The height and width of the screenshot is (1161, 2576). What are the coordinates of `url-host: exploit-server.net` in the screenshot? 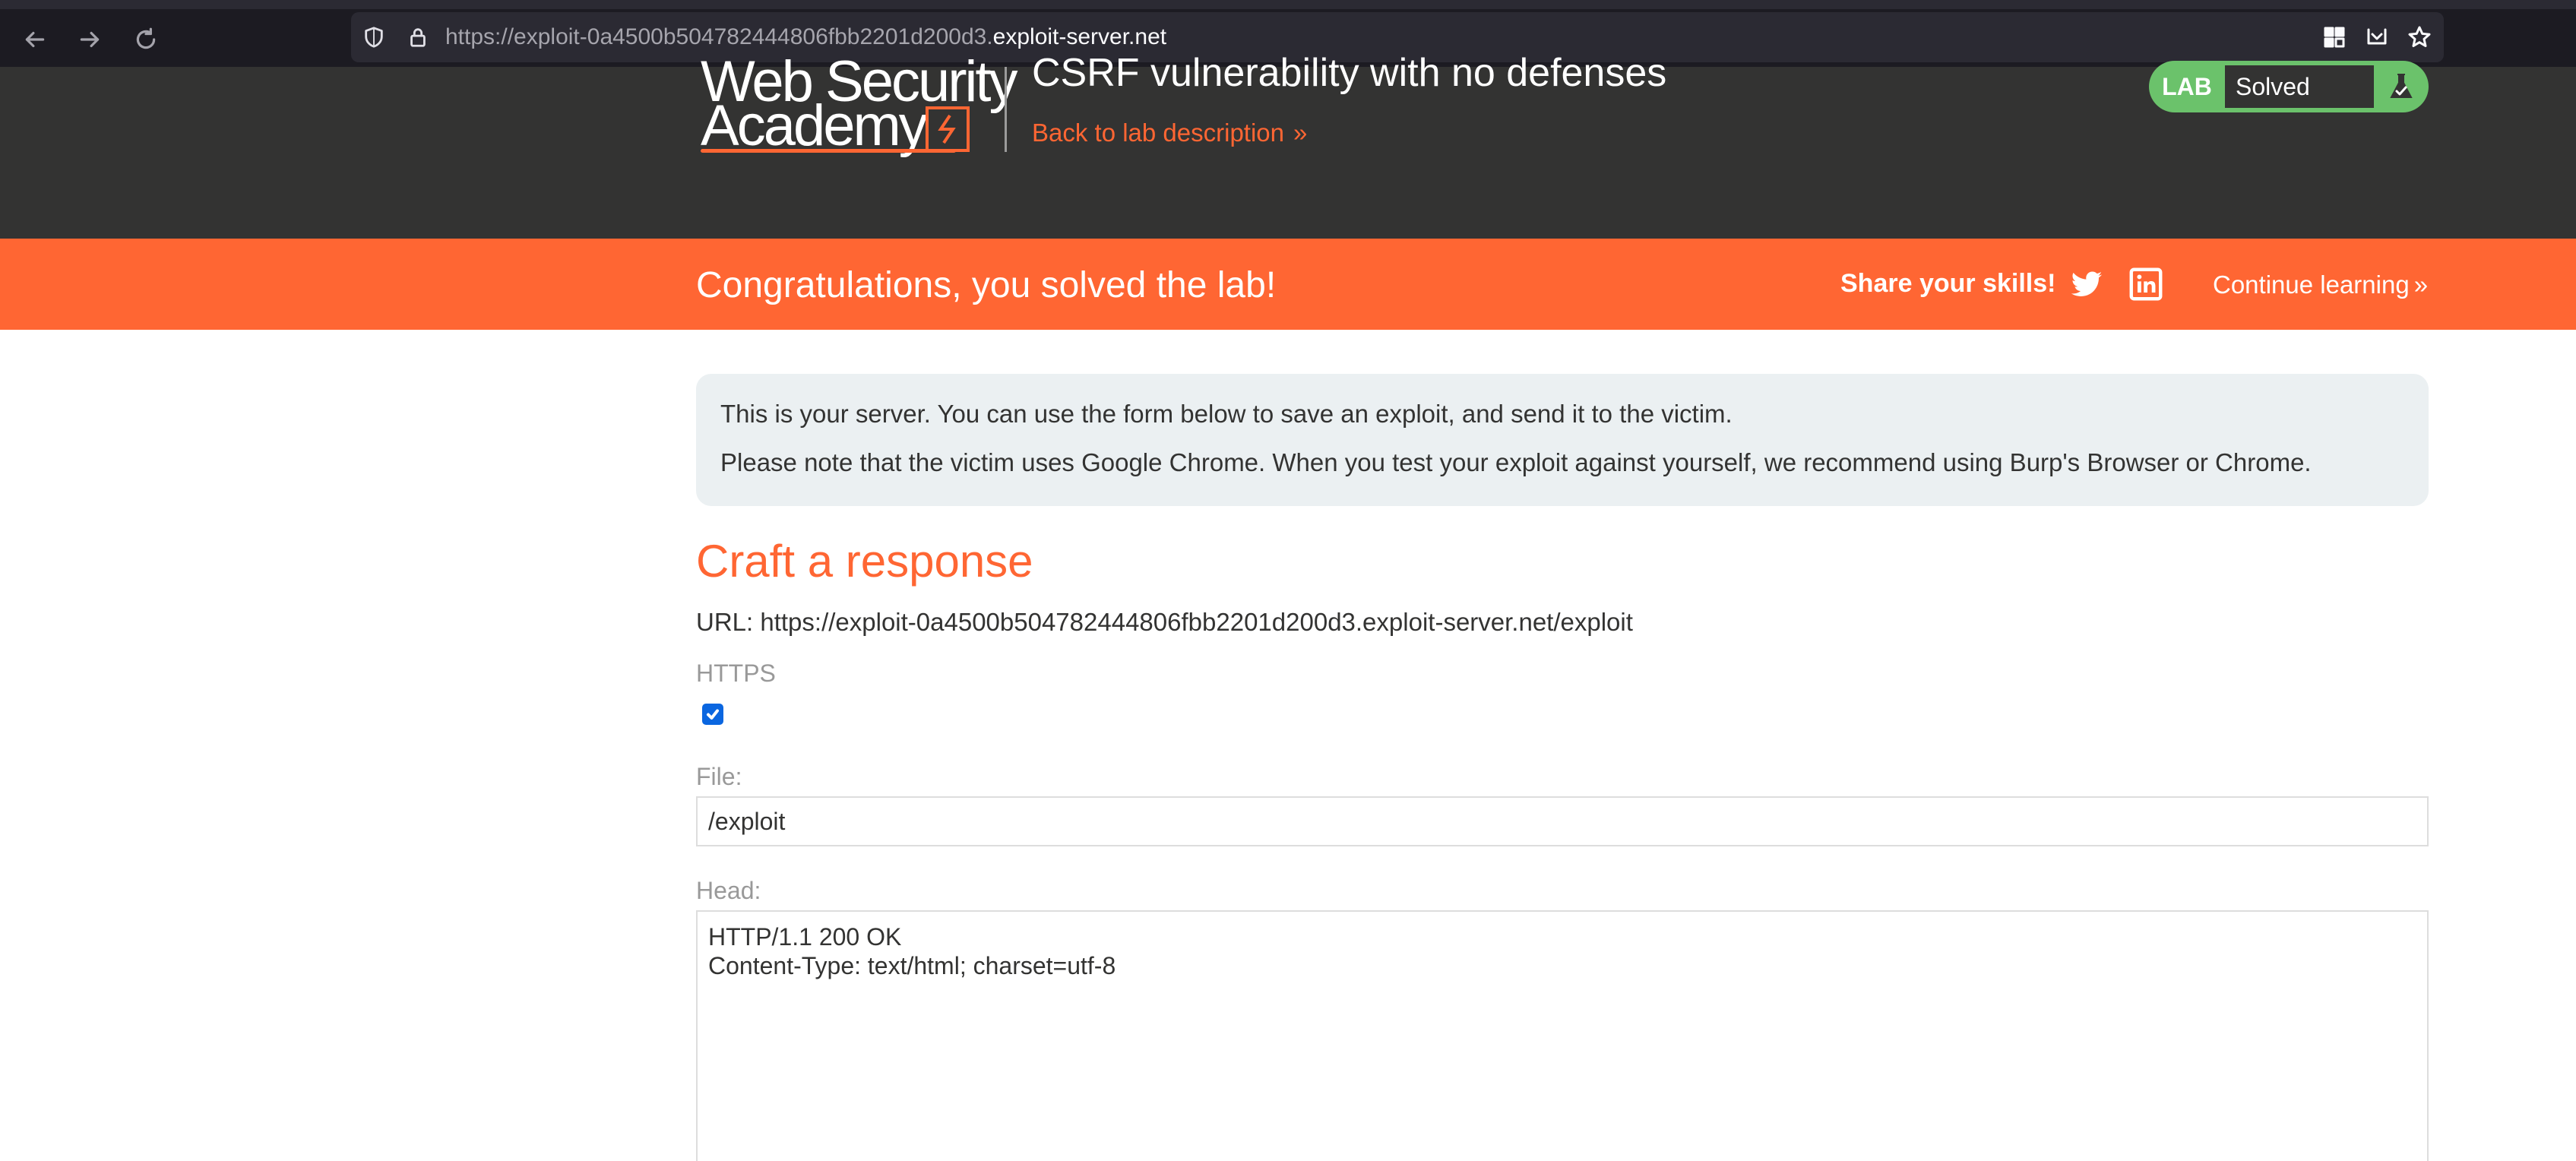 It's located at (1079, 36).